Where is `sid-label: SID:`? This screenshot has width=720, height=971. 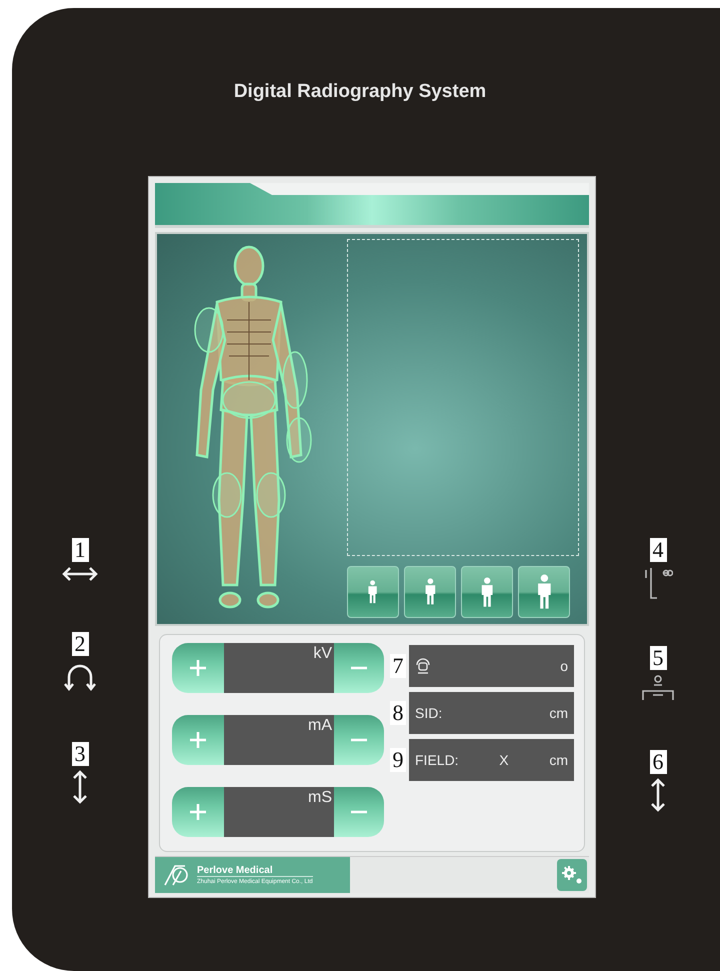
sid-label: SID: is located at coordinates (428, 713).